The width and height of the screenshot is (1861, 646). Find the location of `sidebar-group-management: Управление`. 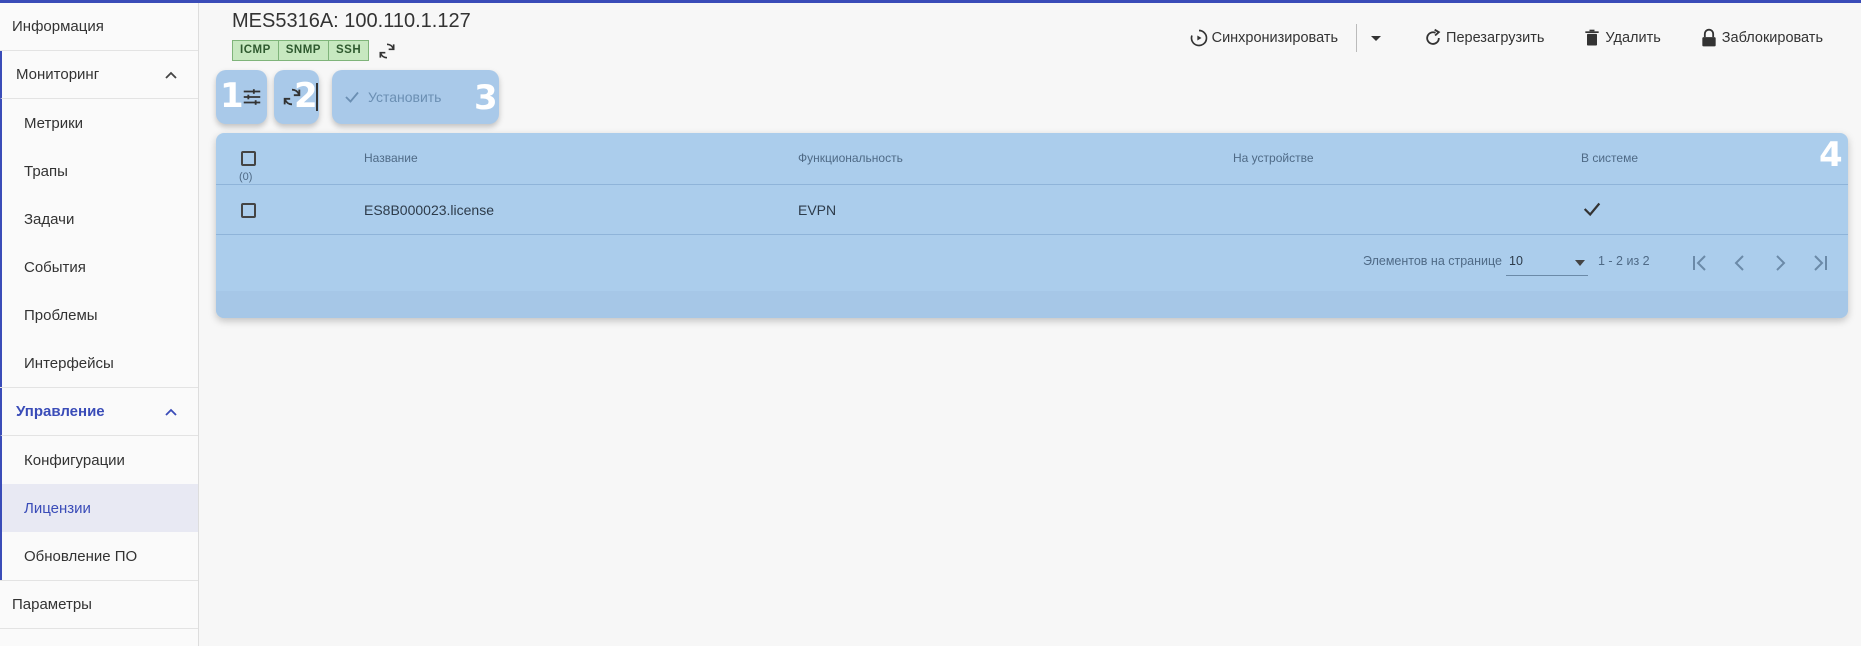

sidebar-group-management: Управление is located at coordinates (99, 412).